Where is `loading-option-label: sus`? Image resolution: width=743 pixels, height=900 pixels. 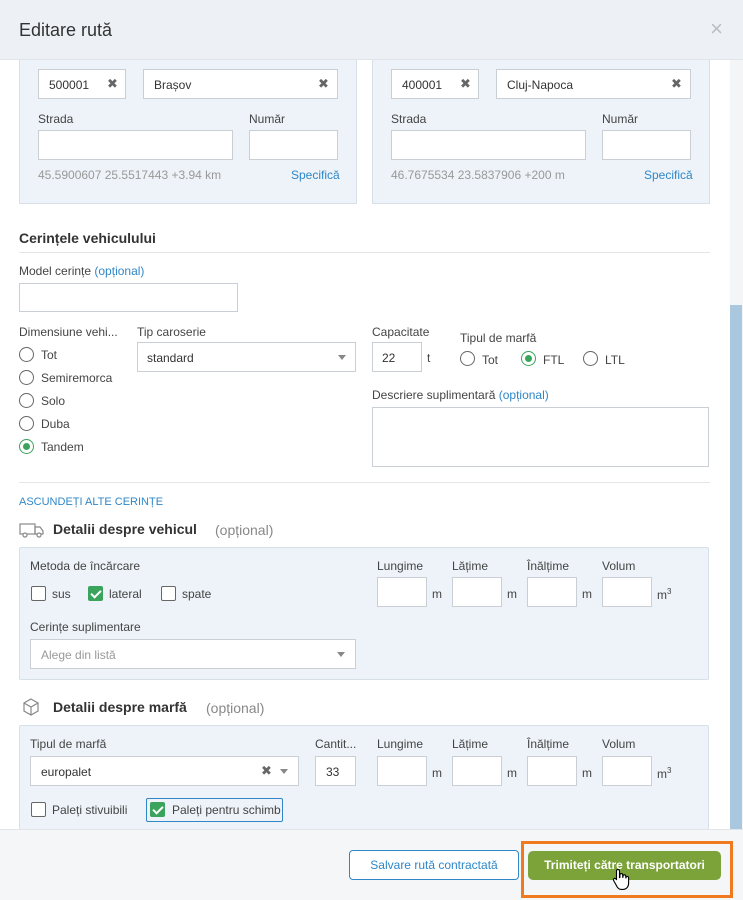
loading-option-label: sus is located at coordinates (61, 594).